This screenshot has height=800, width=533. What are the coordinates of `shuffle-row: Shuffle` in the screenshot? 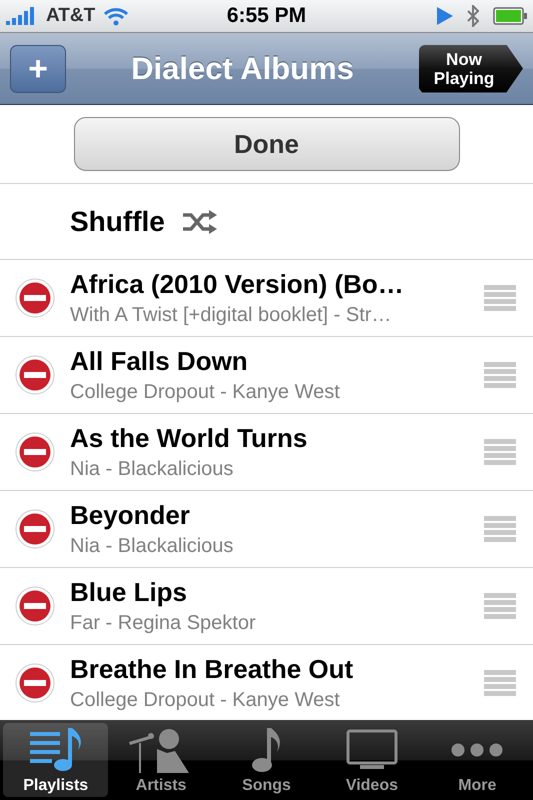 It's located at (266, 222).